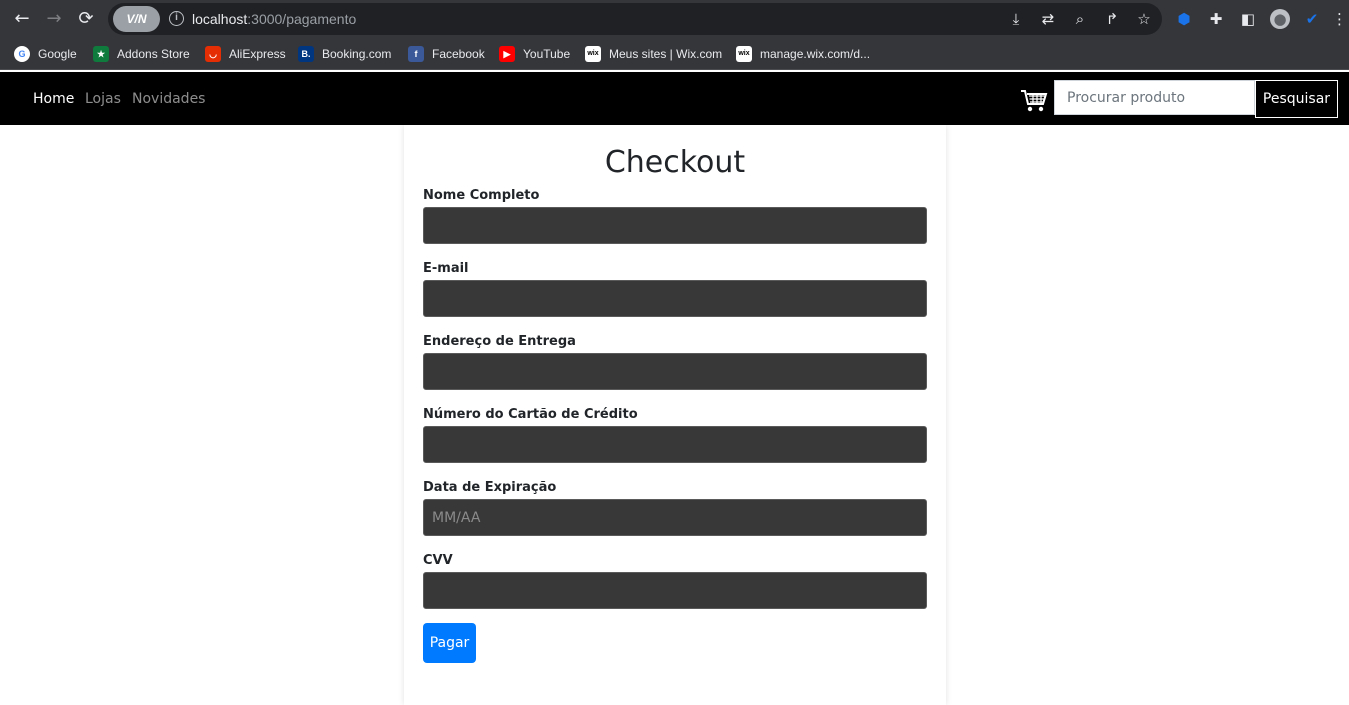 This screenshot has height=705, width=1349. What do you see at coordinates (1034, 101) in the screenshot?
I see `shopping-cart-icon` at bounding box center [1034, 101].